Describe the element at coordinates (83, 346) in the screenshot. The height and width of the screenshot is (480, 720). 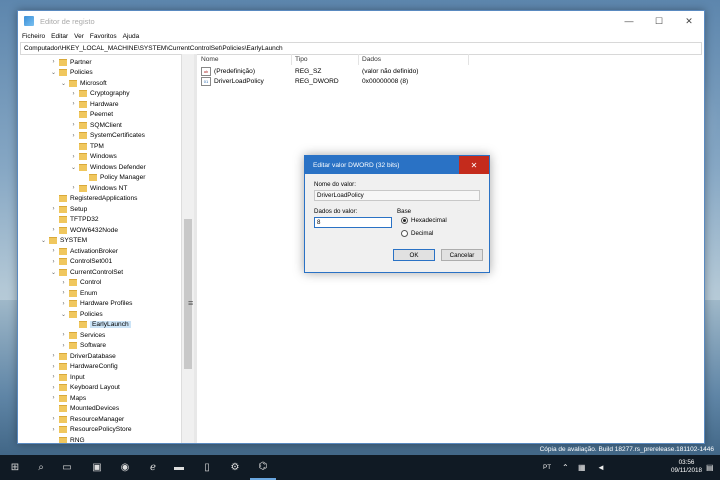
I see `tree-node: › Software` at that location.